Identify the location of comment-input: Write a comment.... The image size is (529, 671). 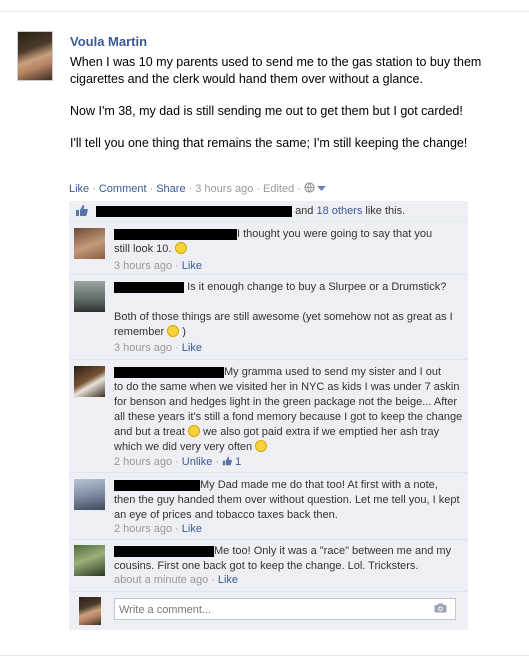
(285, 609).